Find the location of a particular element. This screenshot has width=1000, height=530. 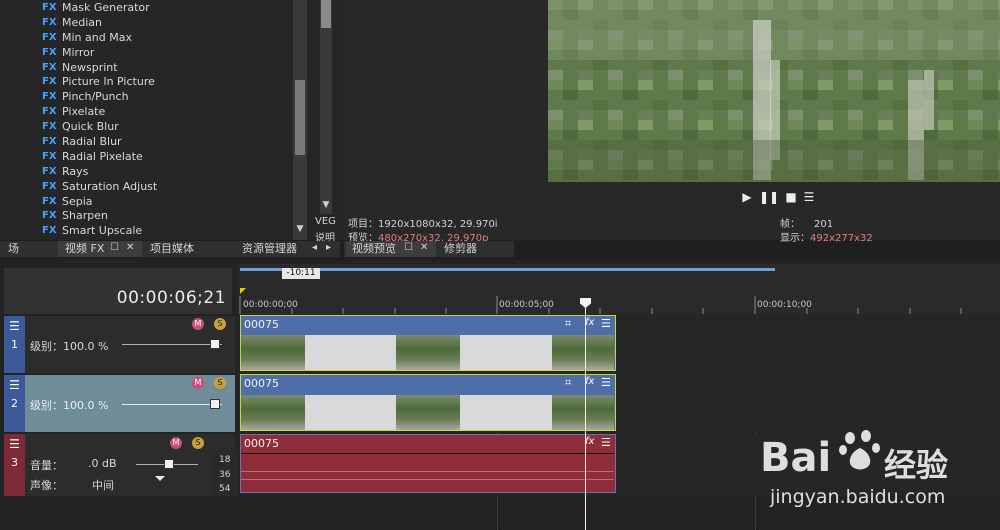

project-properties: 项目：1920x1080x32, 29.970i is located at coordinates (423, 224).